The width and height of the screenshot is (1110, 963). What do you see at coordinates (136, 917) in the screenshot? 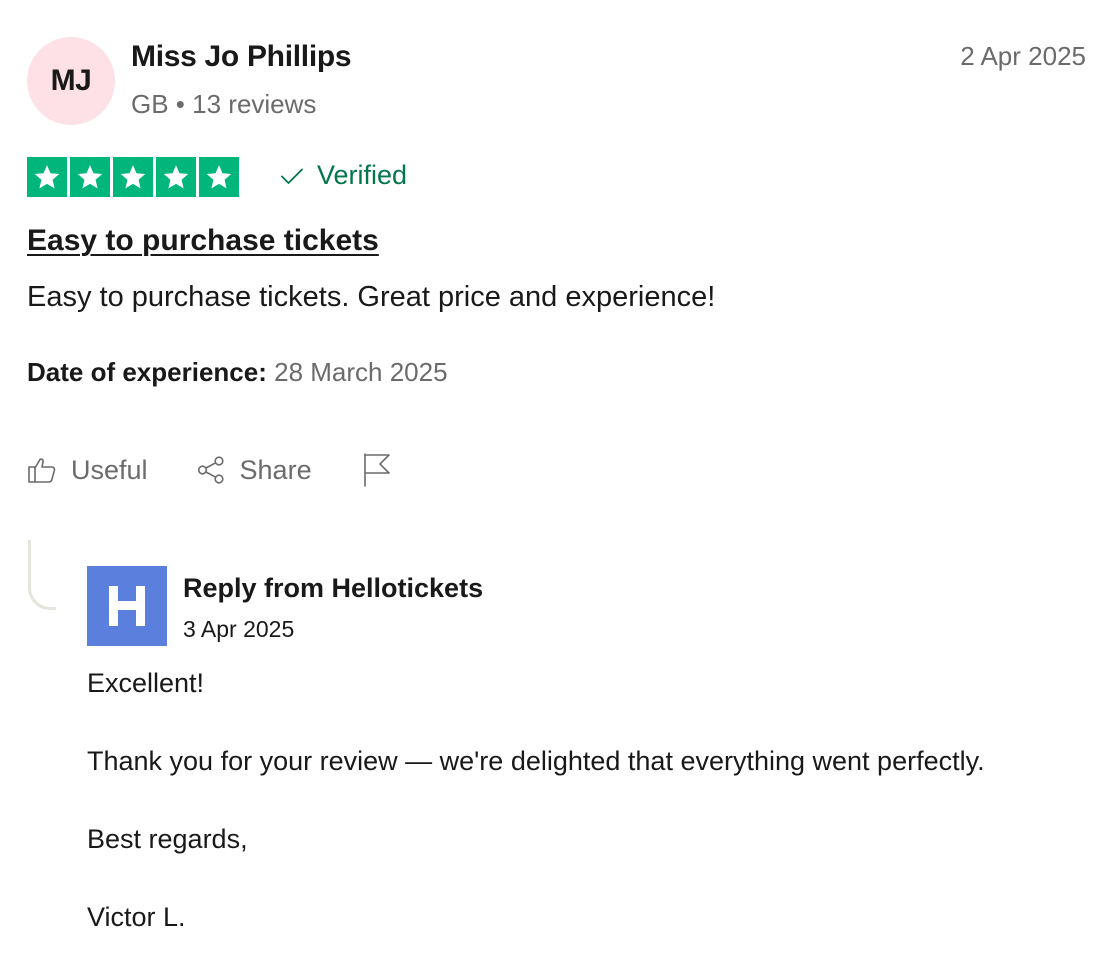
I see `reply-signature: Victor L.` at bounding box center [136, 917].